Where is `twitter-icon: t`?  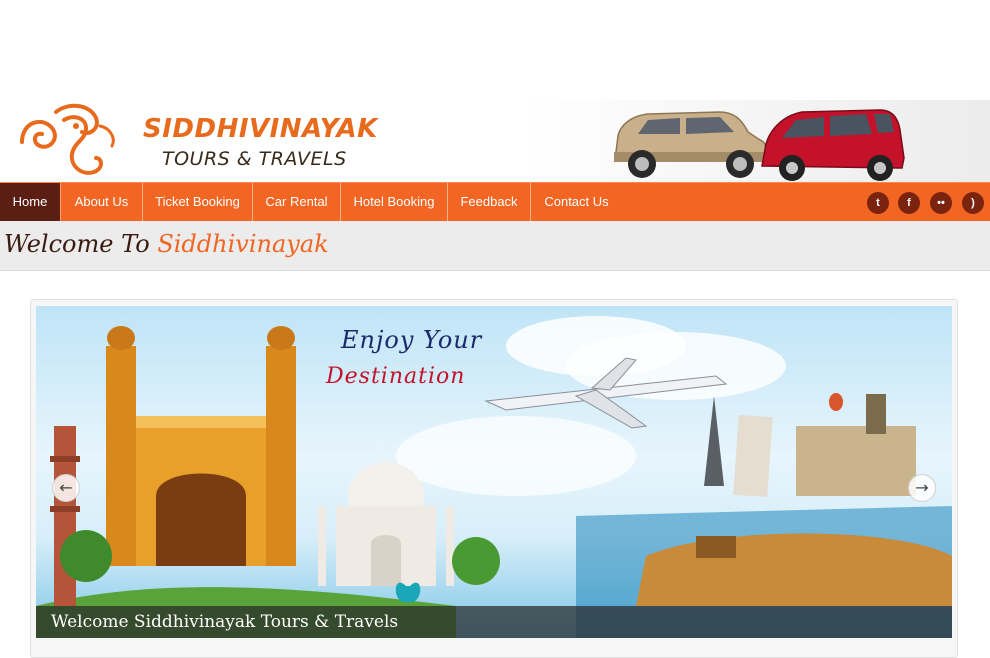 twitter-icon: t is located at coordinates (878, 203).